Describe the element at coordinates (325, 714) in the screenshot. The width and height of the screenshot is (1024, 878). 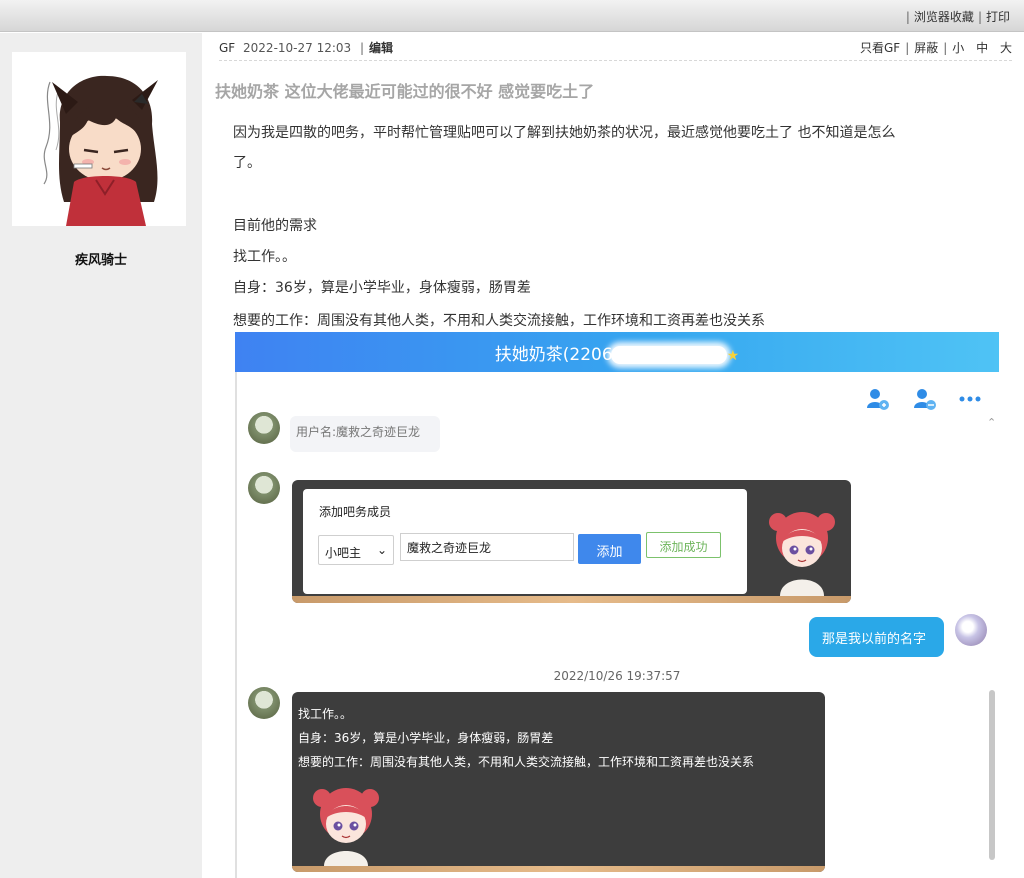
I see `card-text-line: 找工作。。` at that location.